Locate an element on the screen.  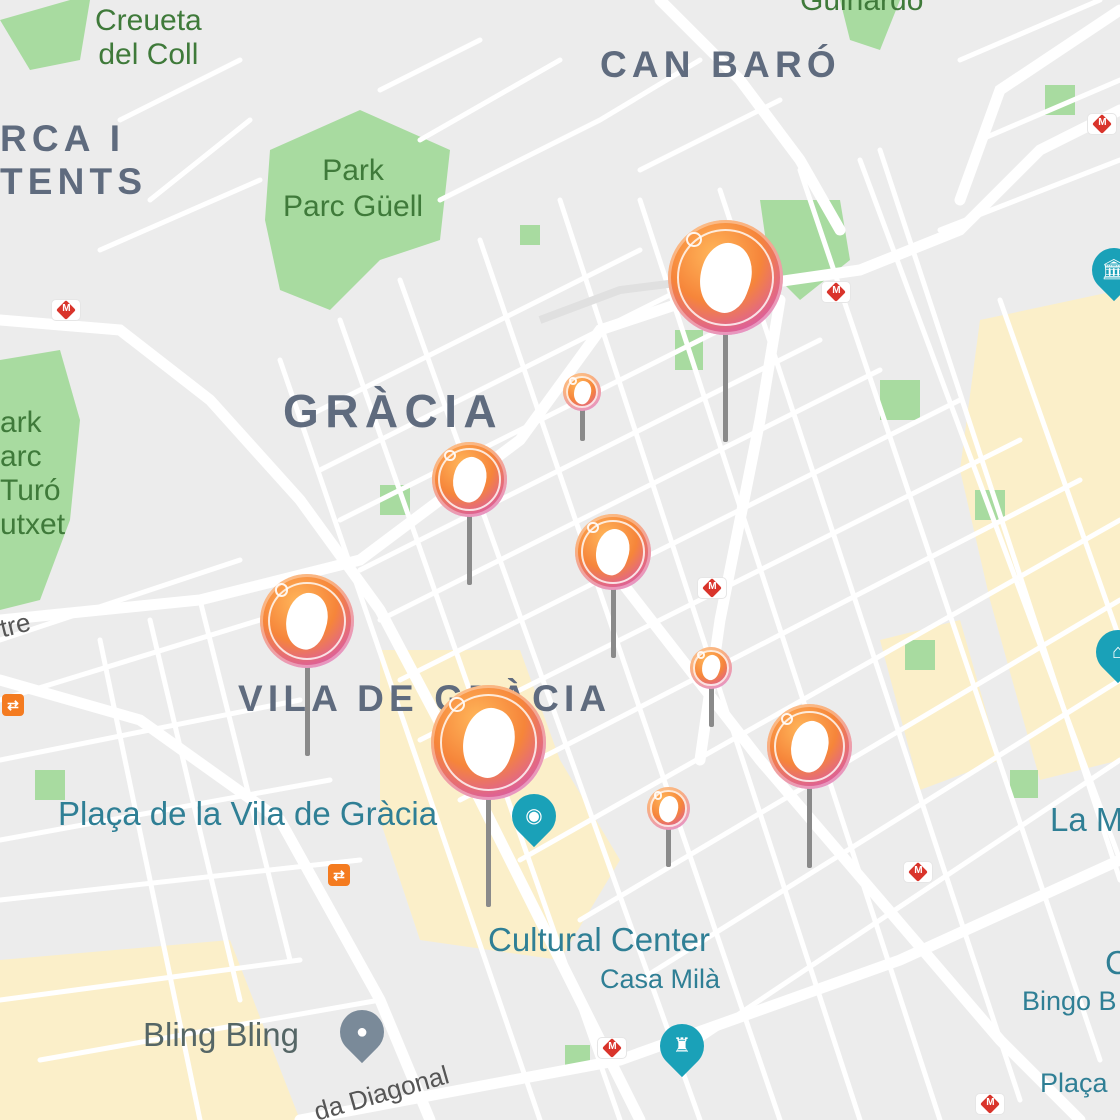
label-line: Parc Güell is located at coordinates (353, 206).